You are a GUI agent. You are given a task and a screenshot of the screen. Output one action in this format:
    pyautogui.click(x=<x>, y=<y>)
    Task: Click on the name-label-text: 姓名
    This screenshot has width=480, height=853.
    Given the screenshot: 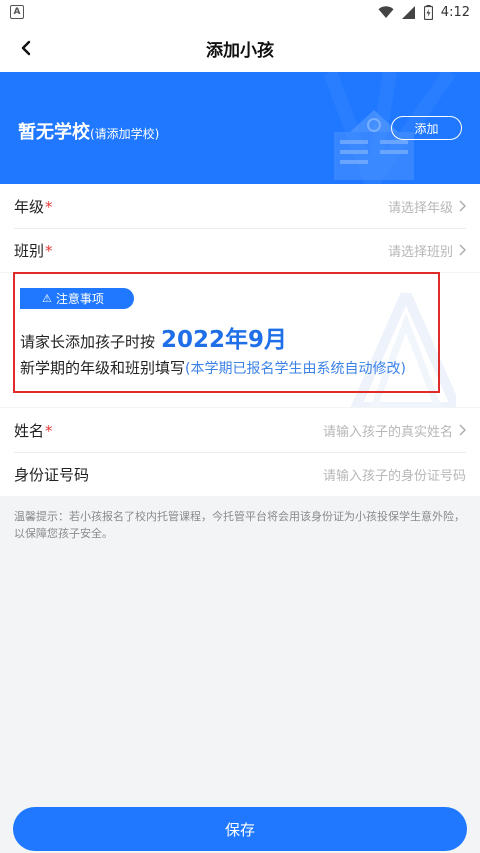 What is the action you would take?
    pyautogui.click(x=29, y=430)
    